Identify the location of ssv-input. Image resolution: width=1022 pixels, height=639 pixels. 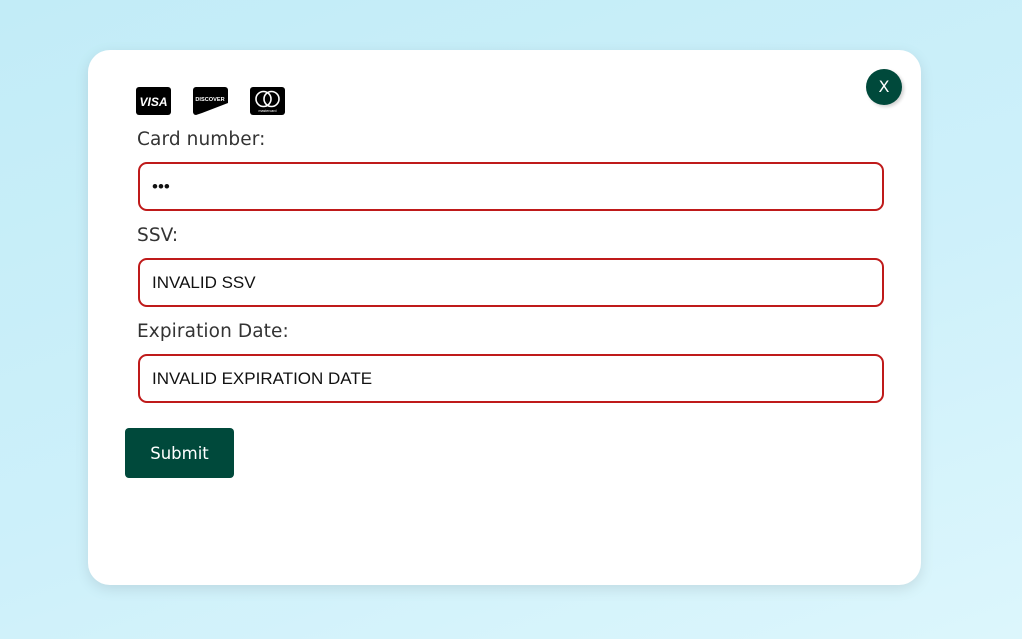
(511, 282).